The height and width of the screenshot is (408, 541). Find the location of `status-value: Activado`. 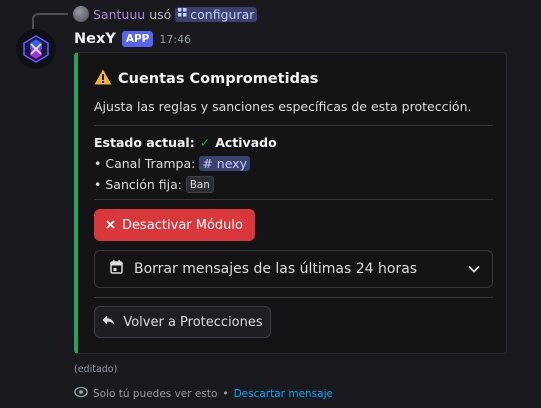

status-value: Activado is located at coordinates (246, 142).